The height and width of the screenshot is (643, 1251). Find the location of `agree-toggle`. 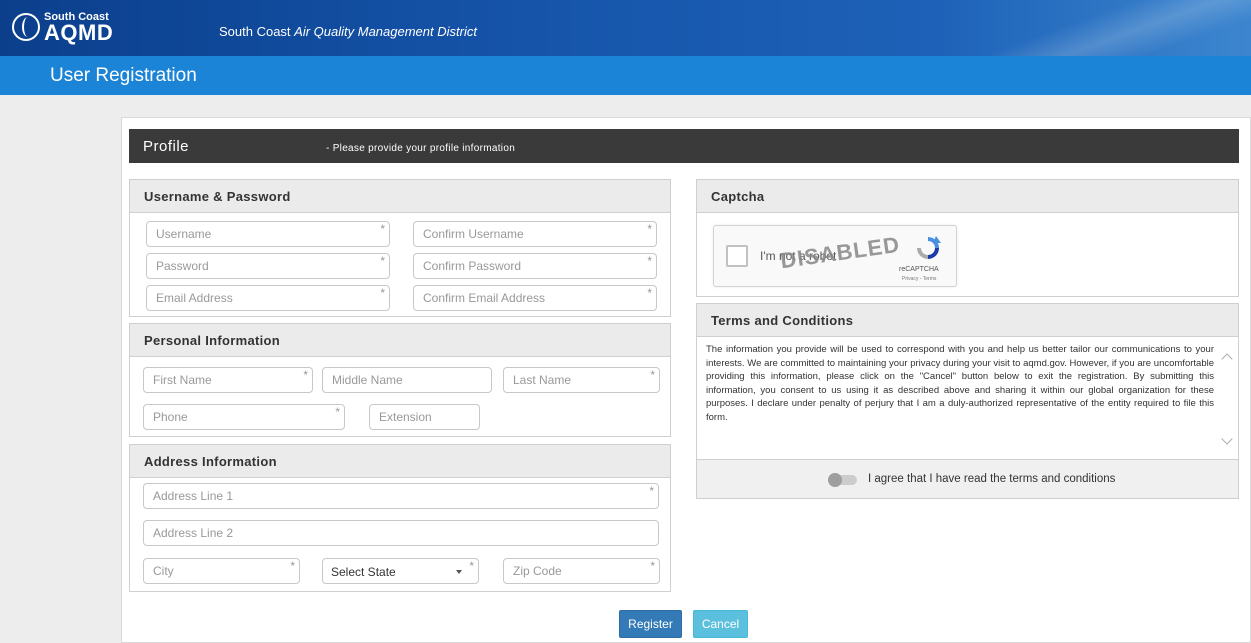

agree-toggle is located at coordinates (842, 480).